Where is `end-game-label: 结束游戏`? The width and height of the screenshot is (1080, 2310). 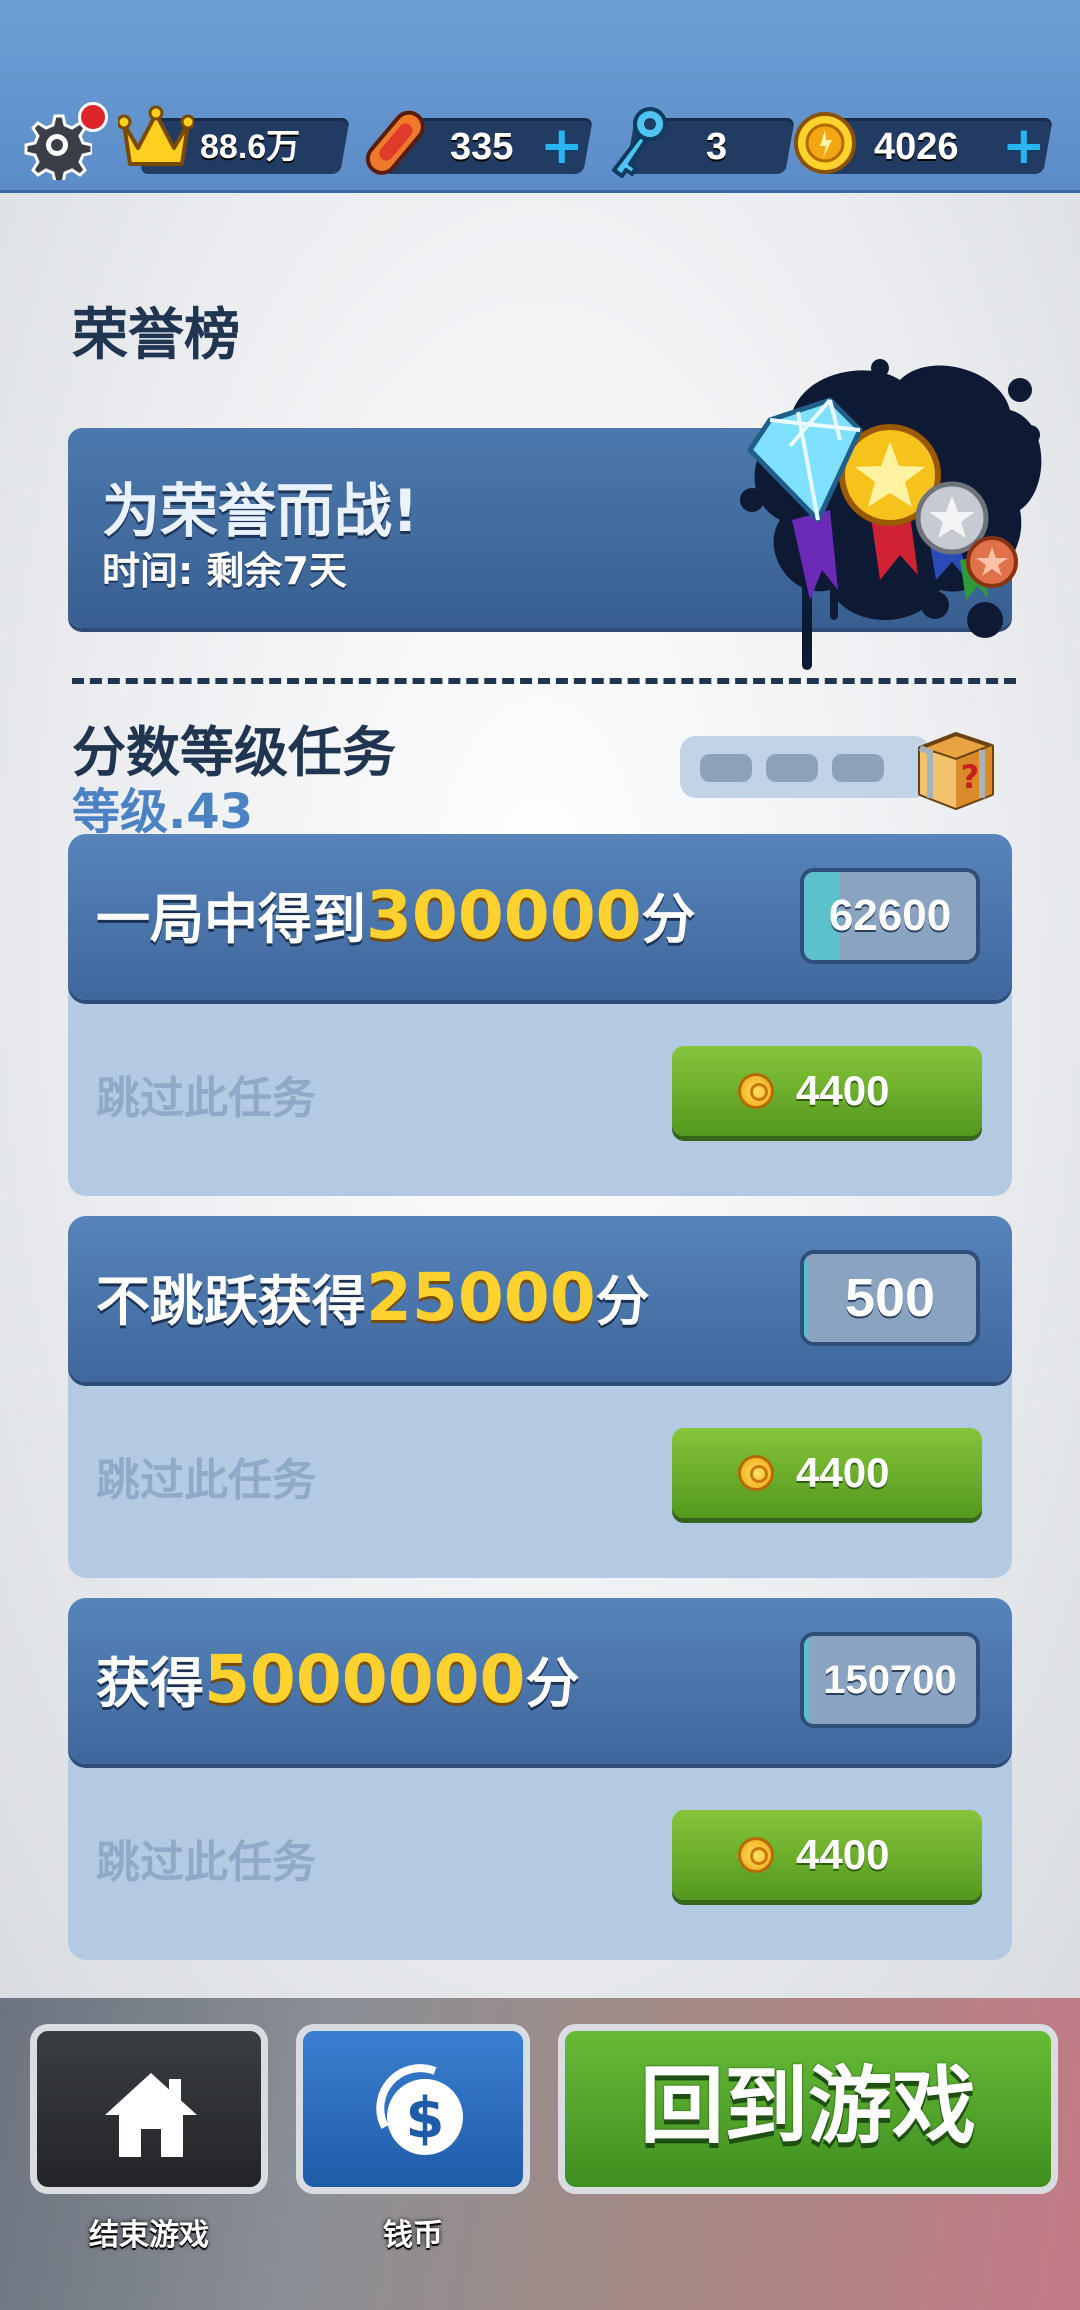 end-game-label: 结束游戏 is located at coordinates (149, 2235).